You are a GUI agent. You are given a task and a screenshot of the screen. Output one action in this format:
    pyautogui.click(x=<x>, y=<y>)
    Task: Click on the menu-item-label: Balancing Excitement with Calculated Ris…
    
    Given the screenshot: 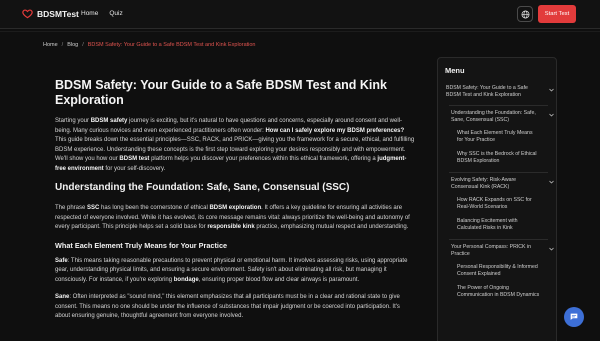 What is the action you would take?
    pyautogui.click(x=487, y=224)
    